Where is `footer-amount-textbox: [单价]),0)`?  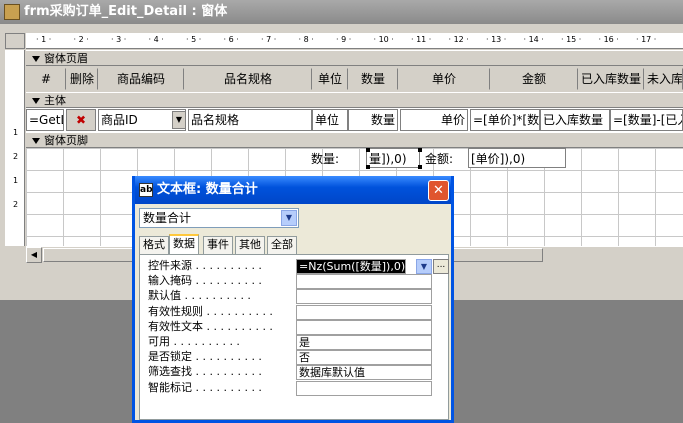
footer-amount-textbox: [单价]),0) is located at coordinates (517, 158).